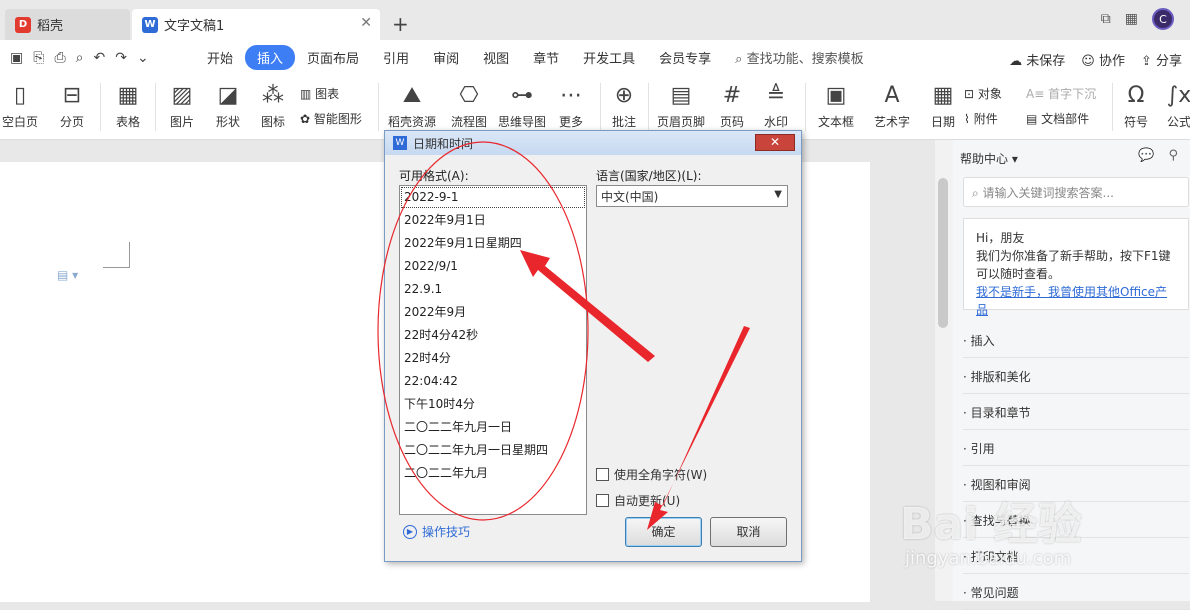 Image resolution: width=1190 pixels, height=610 pixels. What do you see at coordinates (220, 57) in the screenshot?
I see `menu-home: 开始` at bounding box center [220, 57].